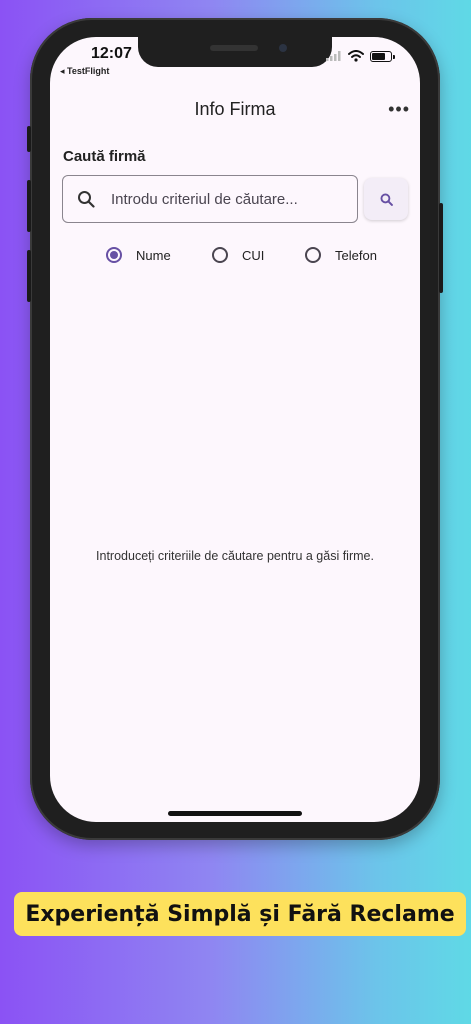  I want to click on battery-icon, so click(382, 56).